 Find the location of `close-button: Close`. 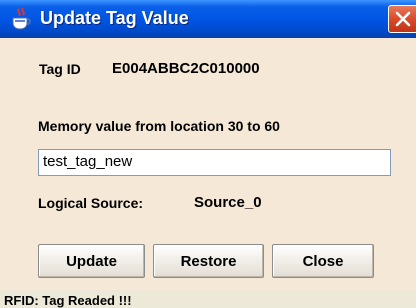

close-button: Close is located at coordinates (323, 261).